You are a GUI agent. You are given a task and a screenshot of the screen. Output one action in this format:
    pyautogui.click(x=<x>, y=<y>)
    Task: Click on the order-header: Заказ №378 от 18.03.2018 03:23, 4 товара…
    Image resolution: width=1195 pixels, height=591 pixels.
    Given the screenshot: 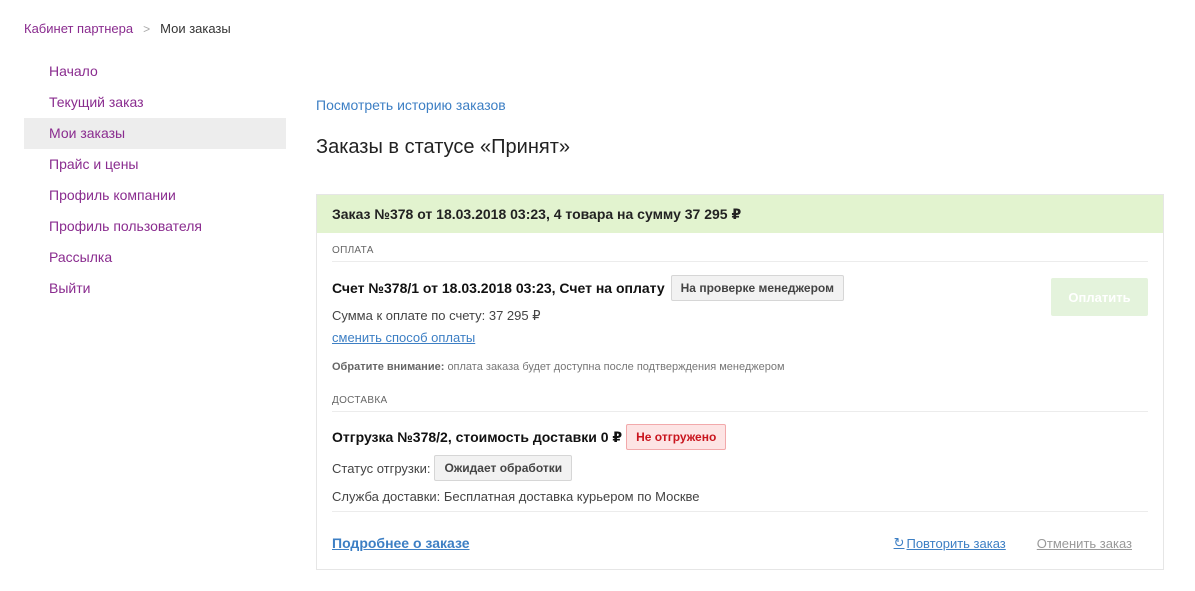 What is the action you would take?
    pyautogui.click(x=740, y=214)
    